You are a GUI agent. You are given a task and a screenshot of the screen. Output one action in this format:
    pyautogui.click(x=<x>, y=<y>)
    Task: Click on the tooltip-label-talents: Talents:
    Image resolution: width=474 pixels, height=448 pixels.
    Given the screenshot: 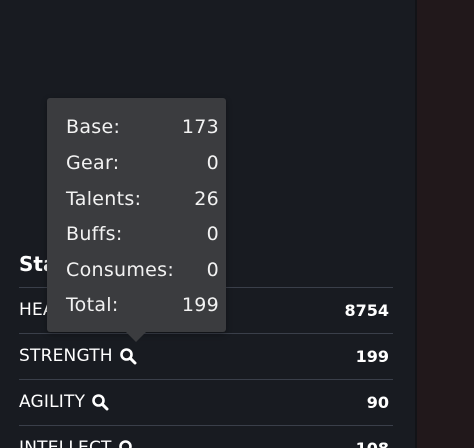 What is the action you would take?
    pyautogui.click(x=104, y=199)
    